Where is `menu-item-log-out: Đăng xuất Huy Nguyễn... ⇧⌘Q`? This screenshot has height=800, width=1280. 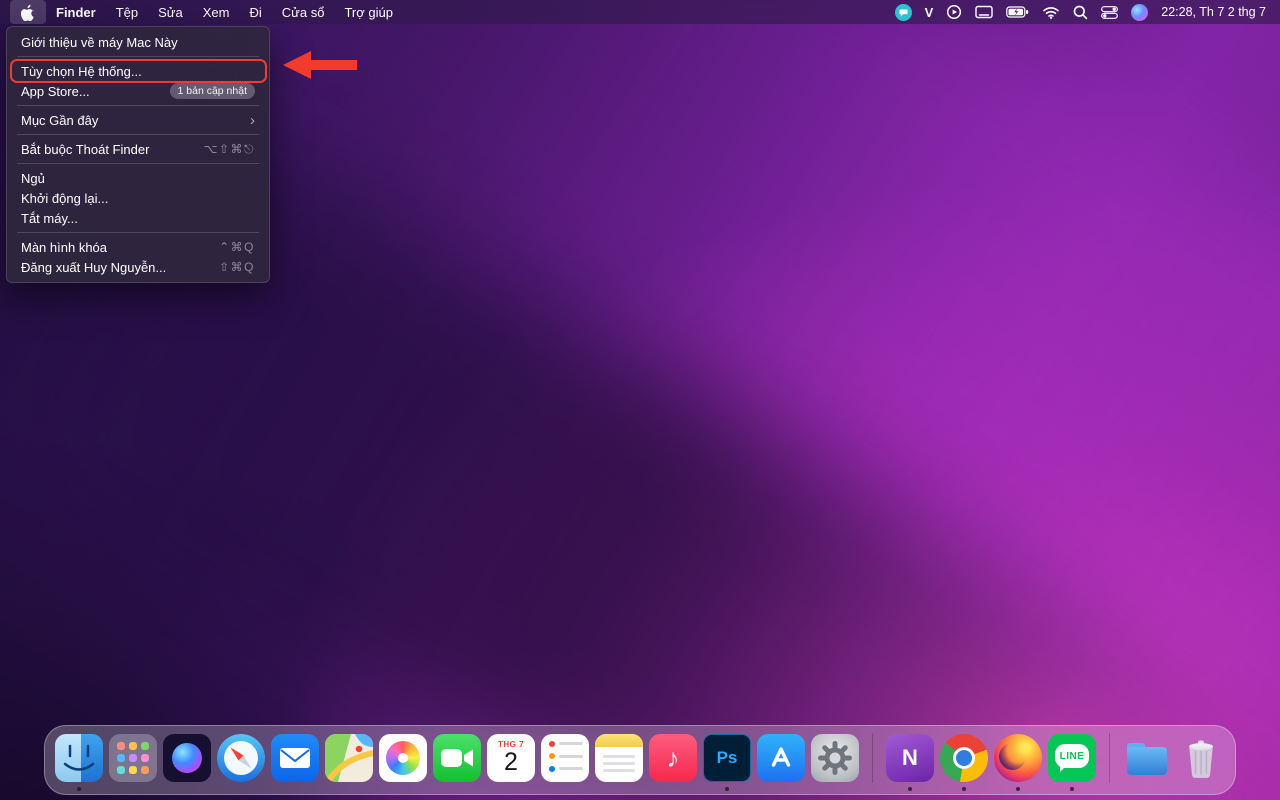 menu-item-log-out: Đăng xuất Huy Nguyễn... ⇧⌘Q is located at coordinates (138, 267).